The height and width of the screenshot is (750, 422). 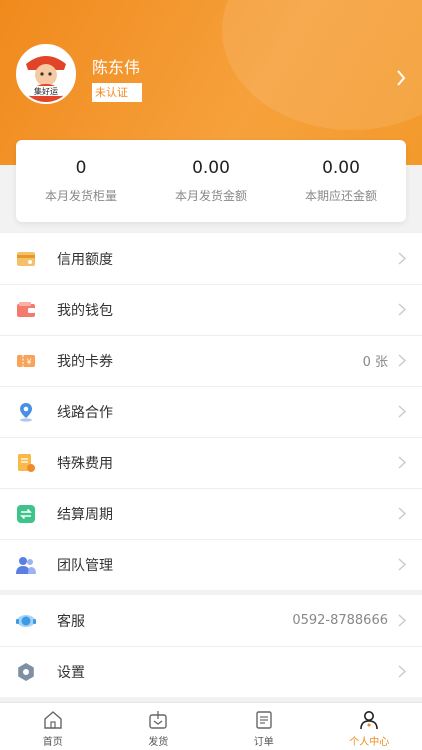 I want to click on header-decoration, so click(x=322, y=65).